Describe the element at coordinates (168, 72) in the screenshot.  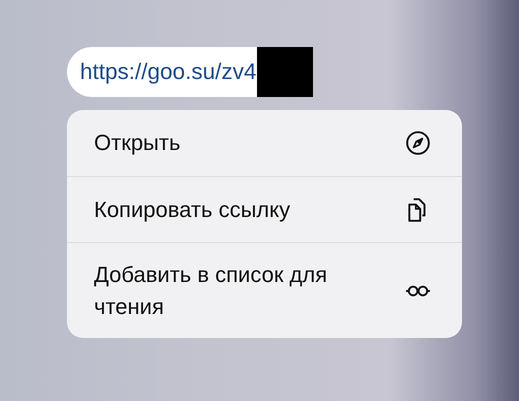
I see `url-text: https://goo.su/zv4` at that location.